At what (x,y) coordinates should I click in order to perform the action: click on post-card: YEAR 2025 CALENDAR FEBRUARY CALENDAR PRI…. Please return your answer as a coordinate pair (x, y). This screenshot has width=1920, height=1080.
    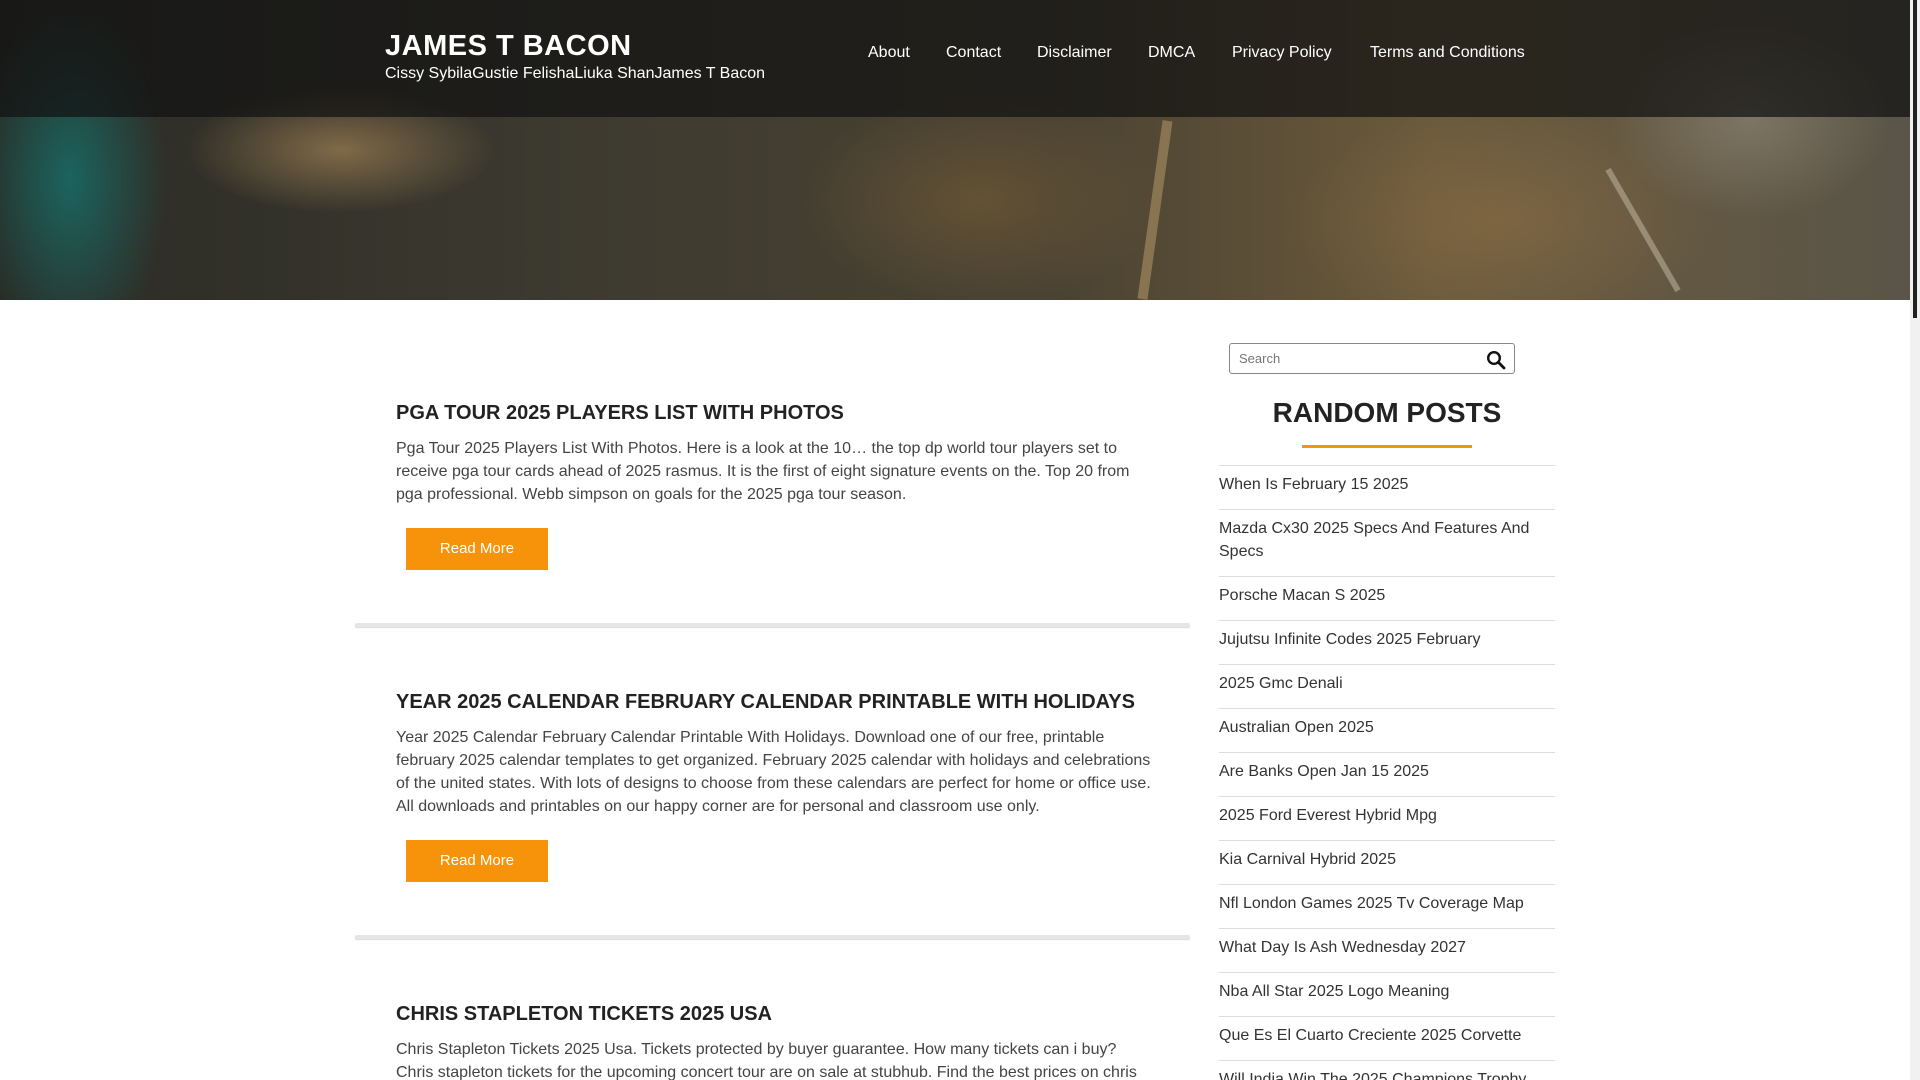
    Looking at the image, I should click on (772, 786).